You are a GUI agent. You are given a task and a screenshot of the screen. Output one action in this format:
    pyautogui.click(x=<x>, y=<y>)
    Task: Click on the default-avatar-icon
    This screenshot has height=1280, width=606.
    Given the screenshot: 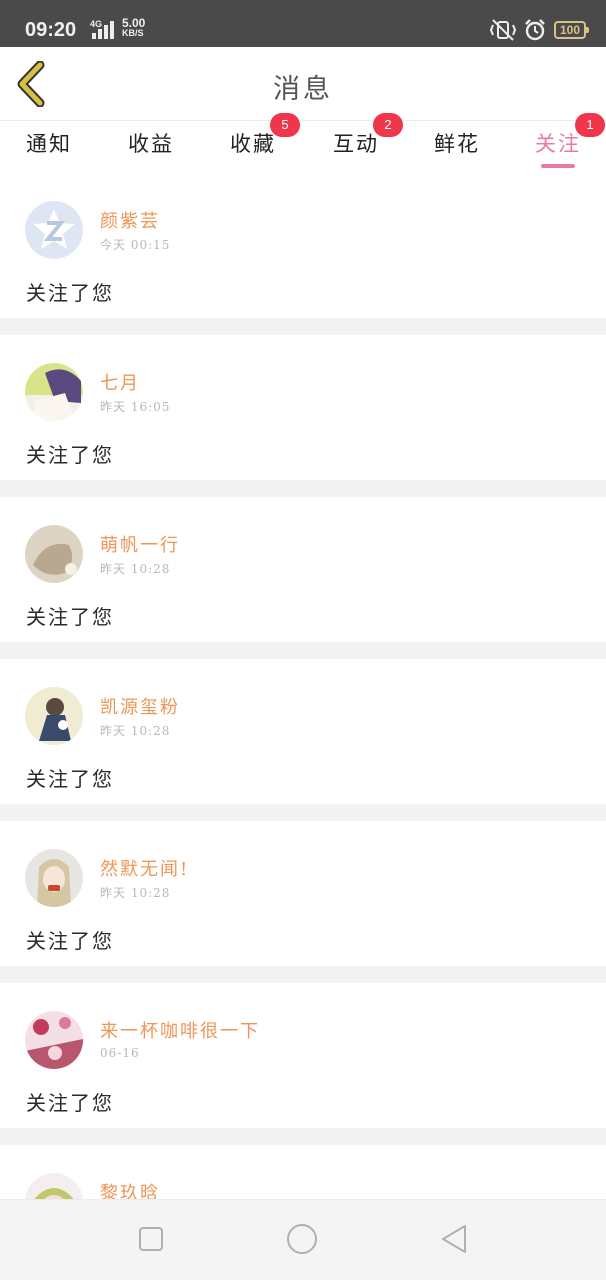 What is the action you would take?
    pyautogui.click(x=54, y=230)
    